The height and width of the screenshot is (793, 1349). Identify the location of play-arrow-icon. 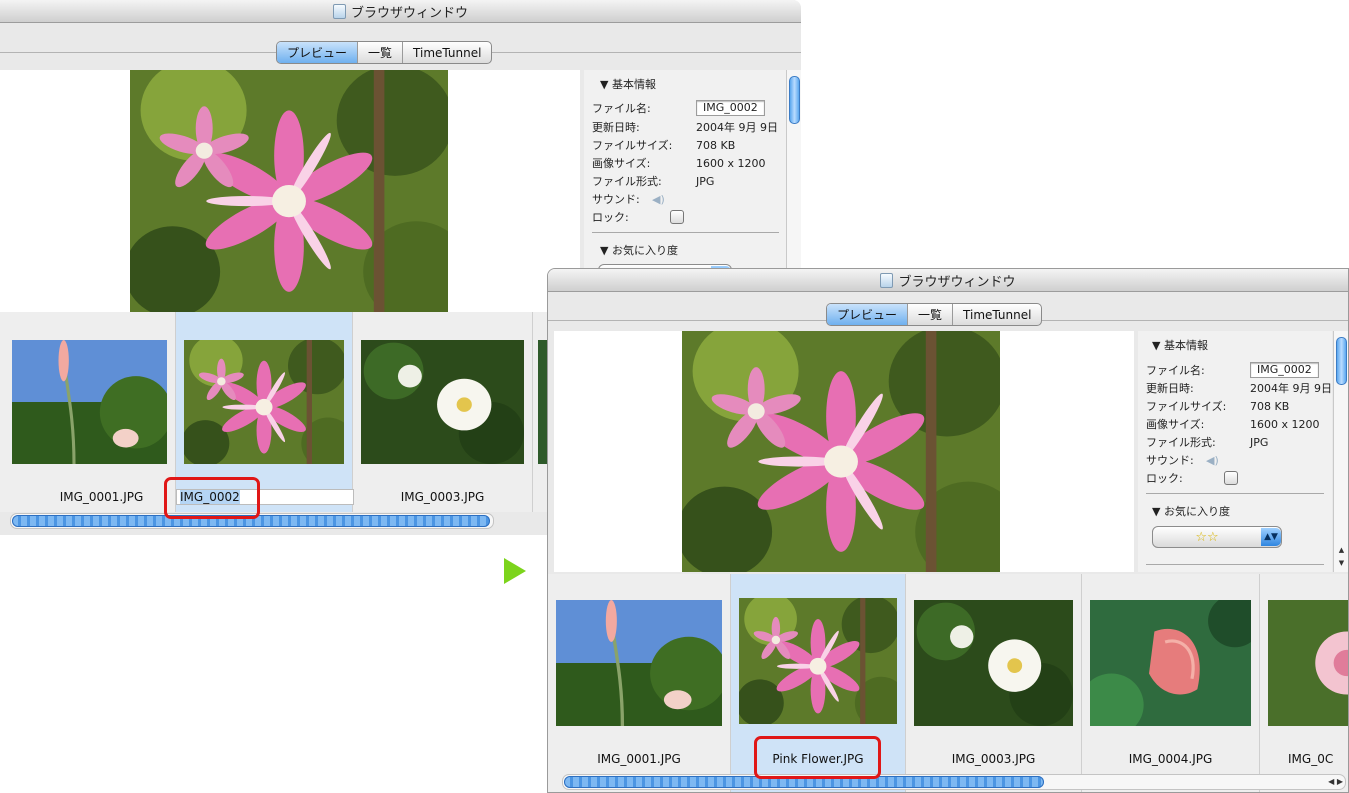
(515, 571).